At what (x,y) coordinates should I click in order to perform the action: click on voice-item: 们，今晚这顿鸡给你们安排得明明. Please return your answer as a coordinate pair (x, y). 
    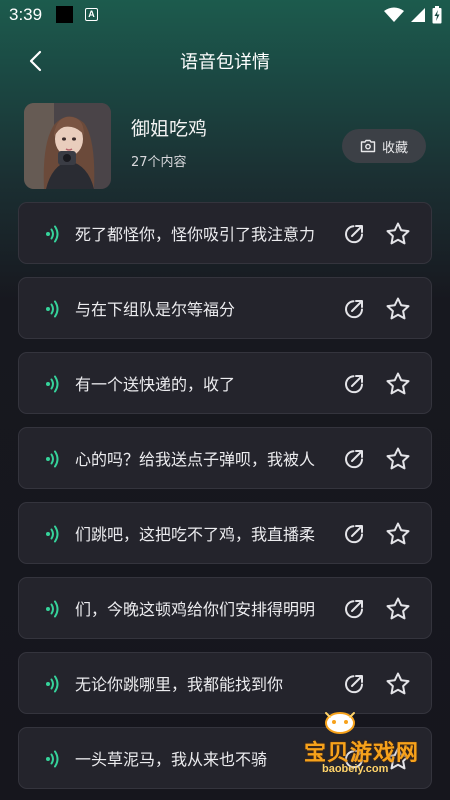
    Looking at the image, I should click on (225, 608).